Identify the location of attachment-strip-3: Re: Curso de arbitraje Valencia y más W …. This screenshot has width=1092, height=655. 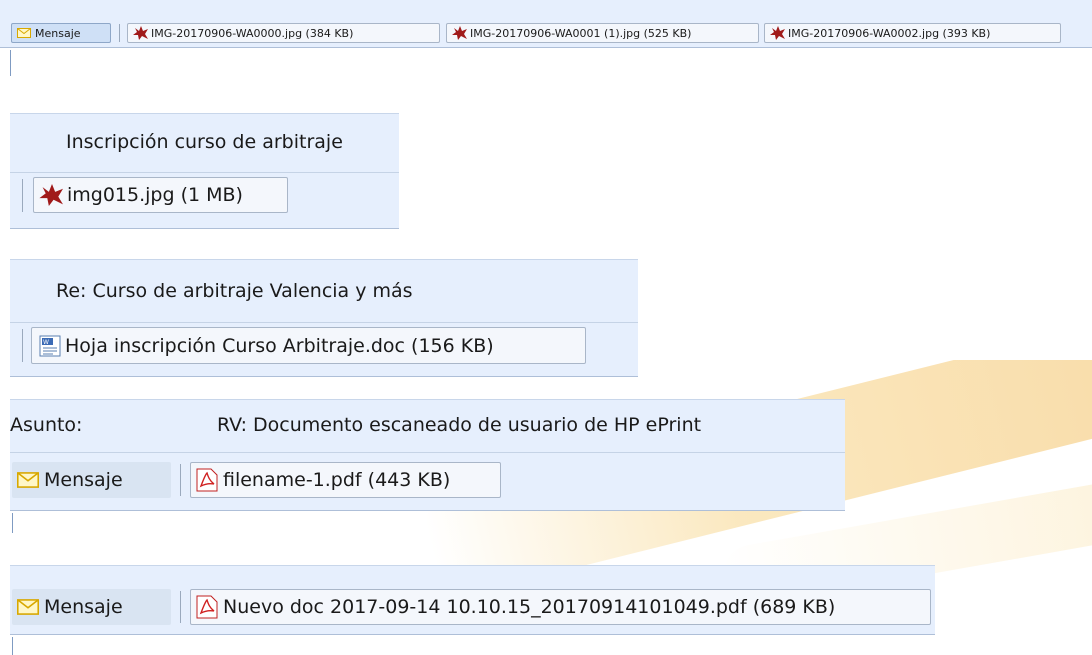
(324, 318).